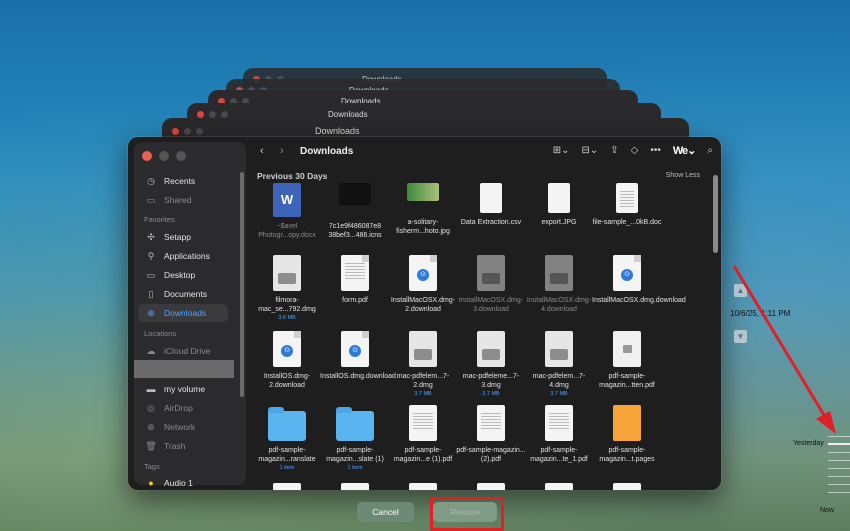  Describe the element at coordinates (784, 349) in the screenshot. I see `annotation-arrow` at that location.